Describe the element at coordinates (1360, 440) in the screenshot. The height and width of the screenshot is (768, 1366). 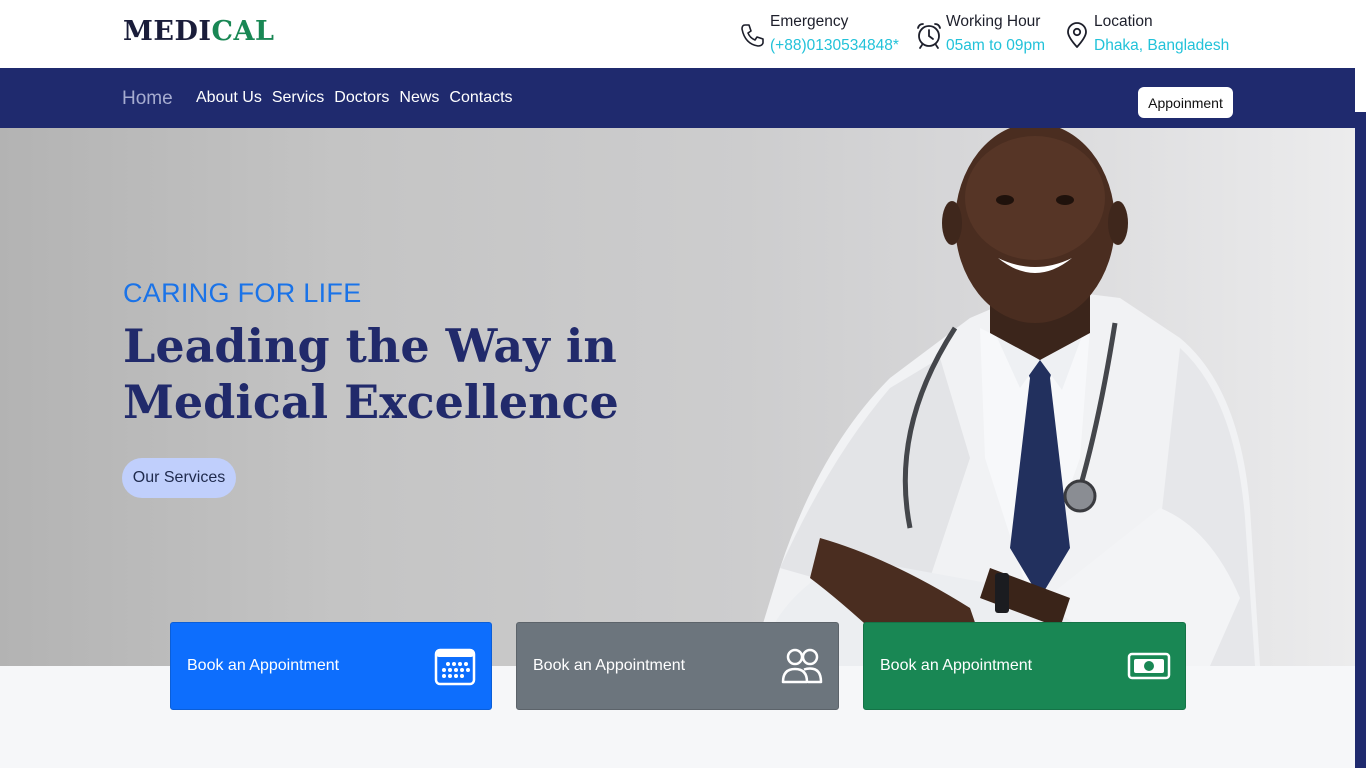
I see `scrollbar-thumb` at that location.